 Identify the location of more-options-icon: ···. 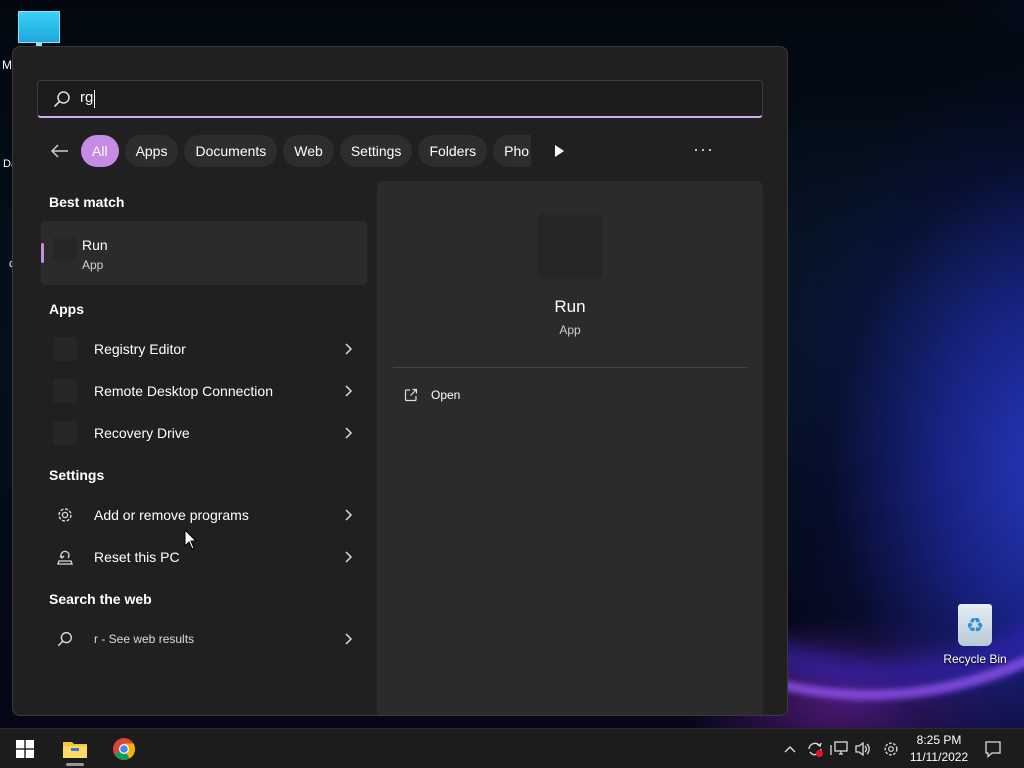
(703, 149).